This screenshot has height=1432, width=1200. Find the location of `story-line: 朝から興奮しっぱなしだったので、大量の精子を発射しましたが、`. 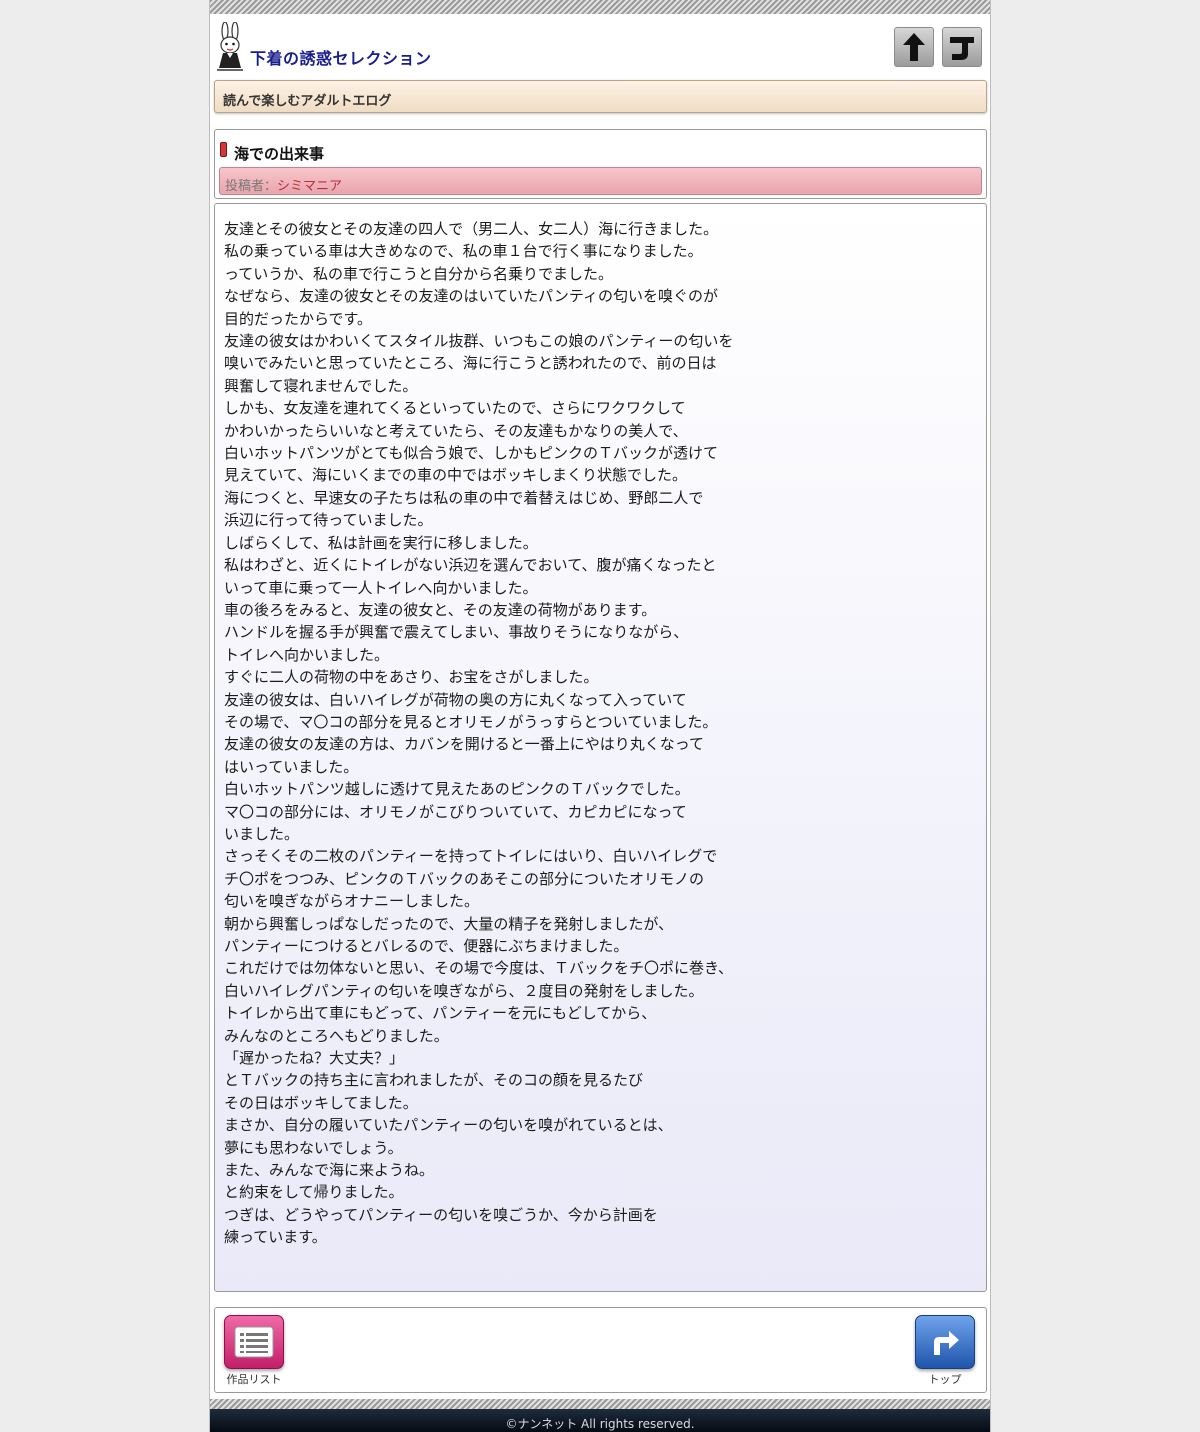

story-line: 朝から興奮しっぱなしだったので、大量の精子を発射しましたが、 is located at coordinates (449, 923).